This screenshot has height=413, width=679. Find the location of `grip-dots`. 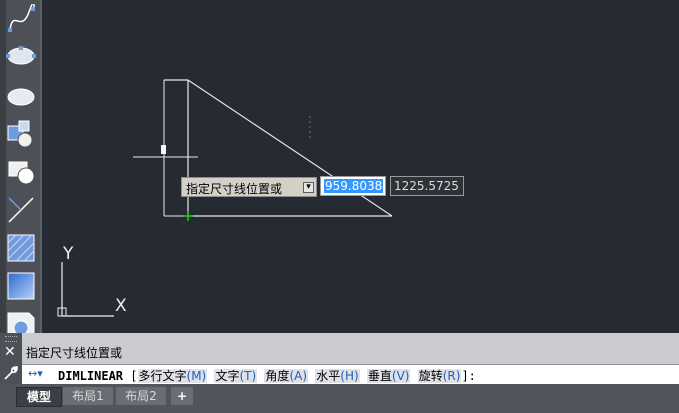

grip-dots is located at coordinates (11, 339).